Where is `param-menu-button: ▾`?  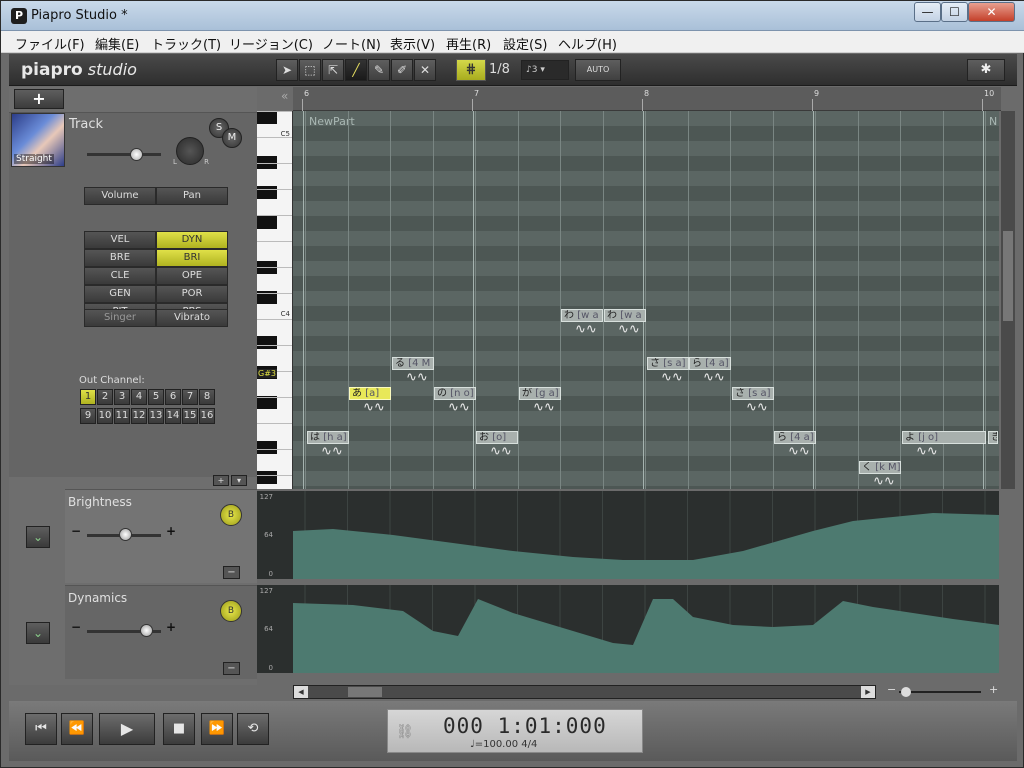
param-menu-button: ▾ is located at coordinates (239, 480).